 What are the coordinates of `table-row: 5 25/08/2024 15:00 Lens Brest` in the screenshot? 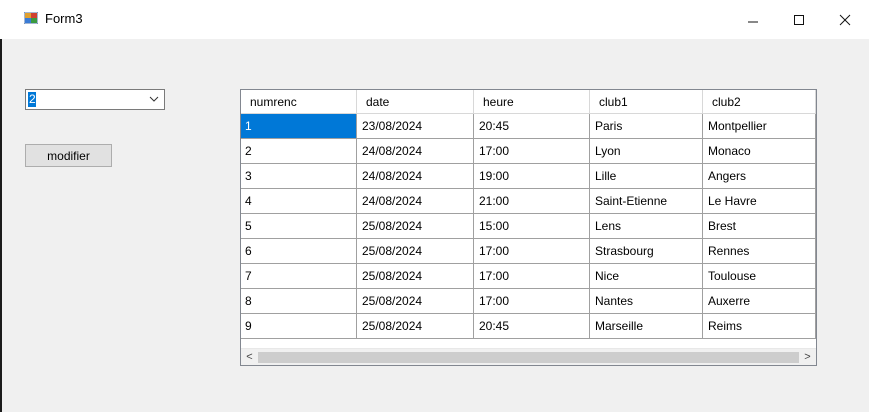 It's located at (528, 226).